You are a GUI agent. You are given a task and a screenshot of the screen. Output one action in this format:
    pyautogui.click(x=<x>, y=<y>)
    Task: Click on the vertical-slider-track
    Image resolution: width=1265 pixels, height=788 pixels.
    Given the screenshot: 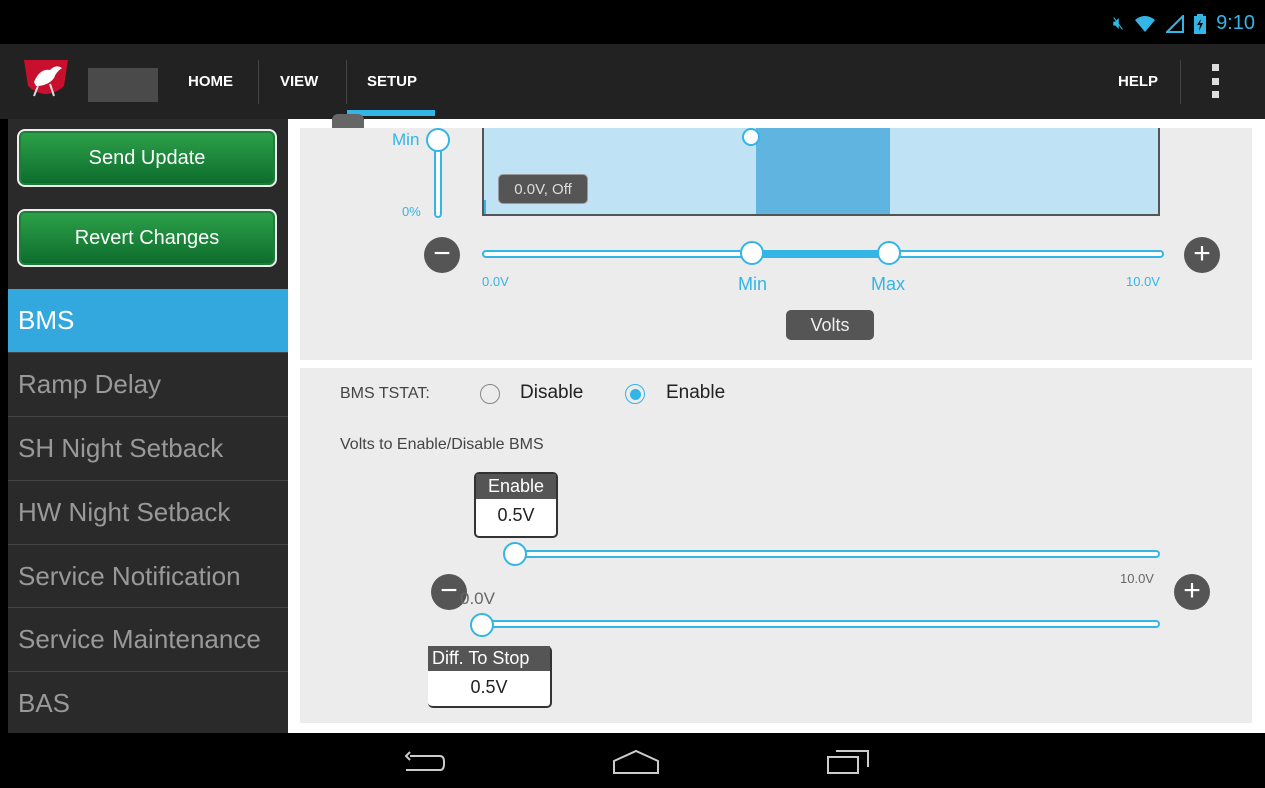 What is the action you would take?
    pyautogui.click(x=438, y=181)
    